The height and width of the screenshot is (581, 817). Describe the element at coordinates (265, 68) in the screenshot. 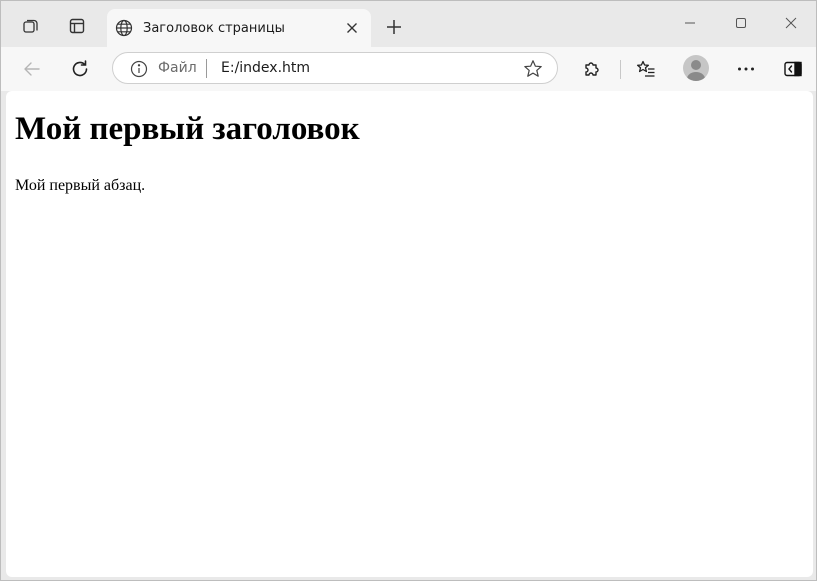

I see `url-text: E:/index.htm` at that location.